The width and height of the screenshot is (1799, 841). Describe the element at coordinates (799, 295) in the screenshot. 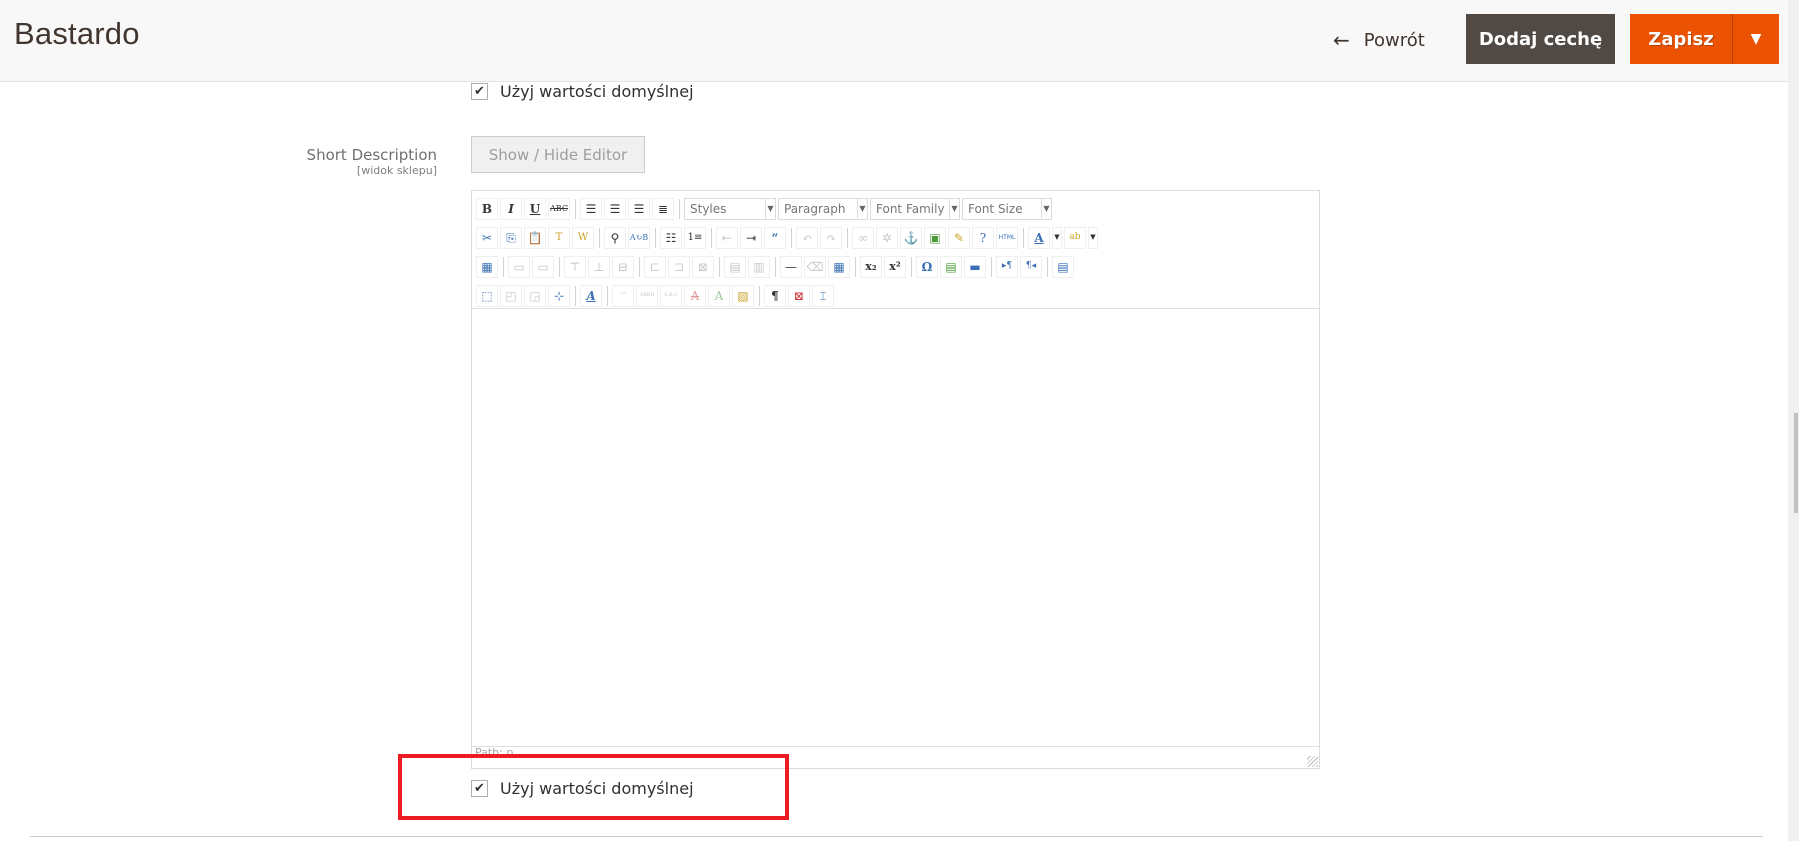

I see `nonbreaking-icon: ⊠` at that location.